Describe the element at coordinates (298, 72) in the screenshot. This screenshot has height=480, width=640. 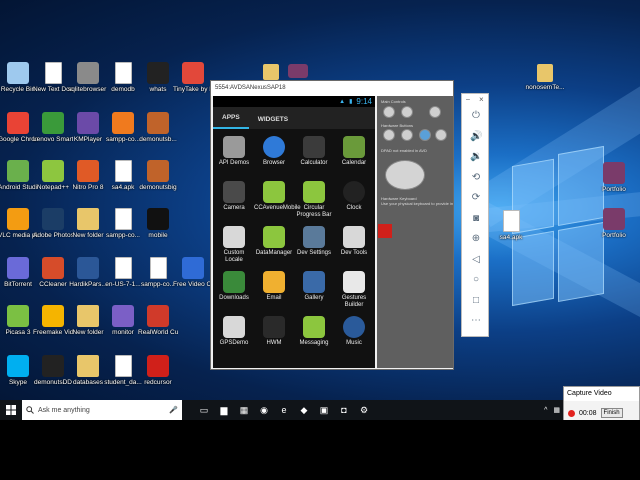
I see `desktop-icon-archive-top` at that location.